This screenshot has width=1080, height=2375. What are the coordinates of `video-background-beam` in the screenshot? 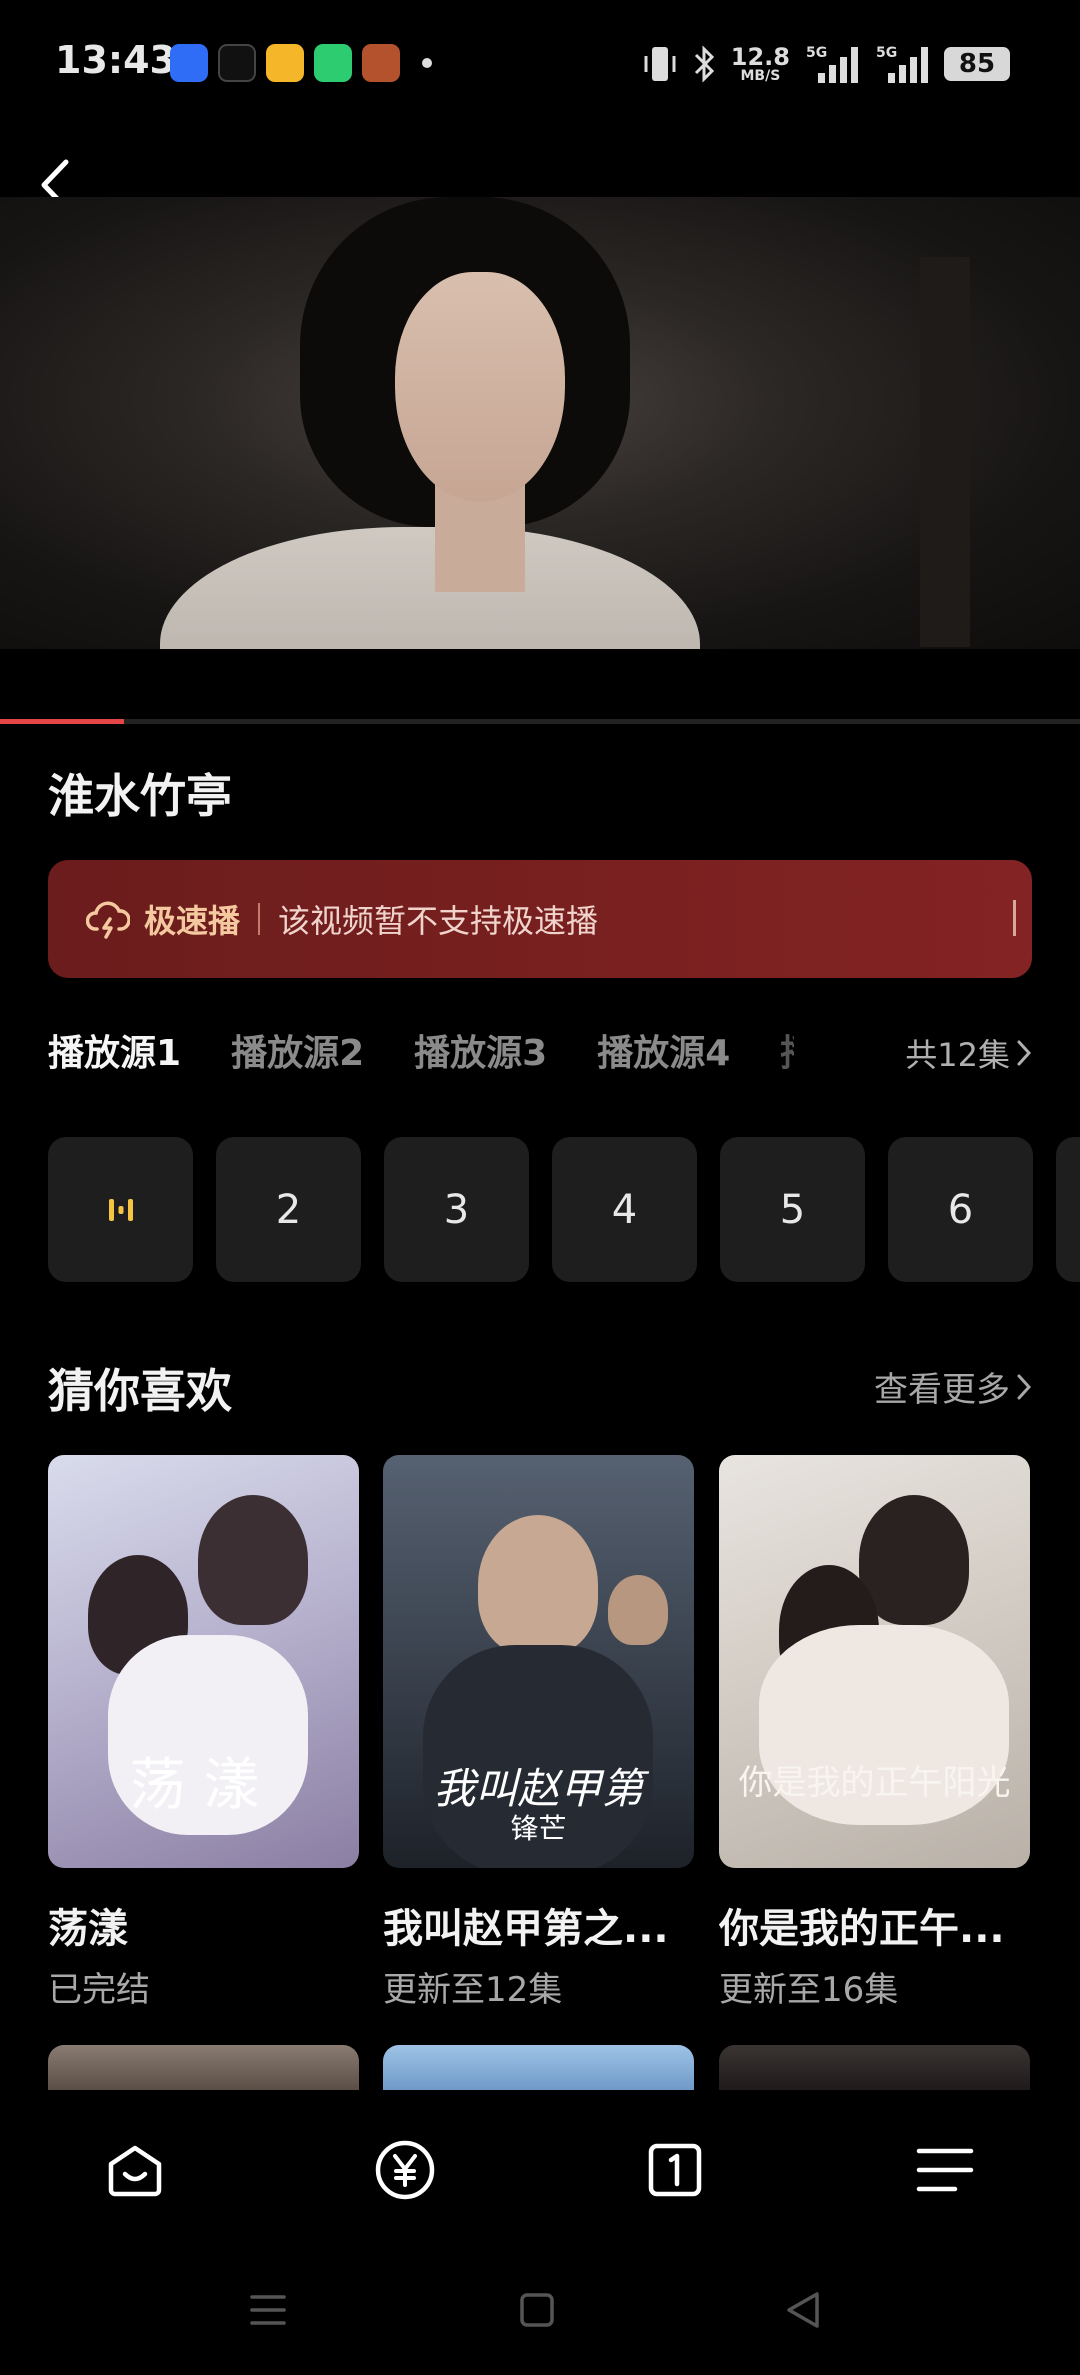 It's located at (945, 452).